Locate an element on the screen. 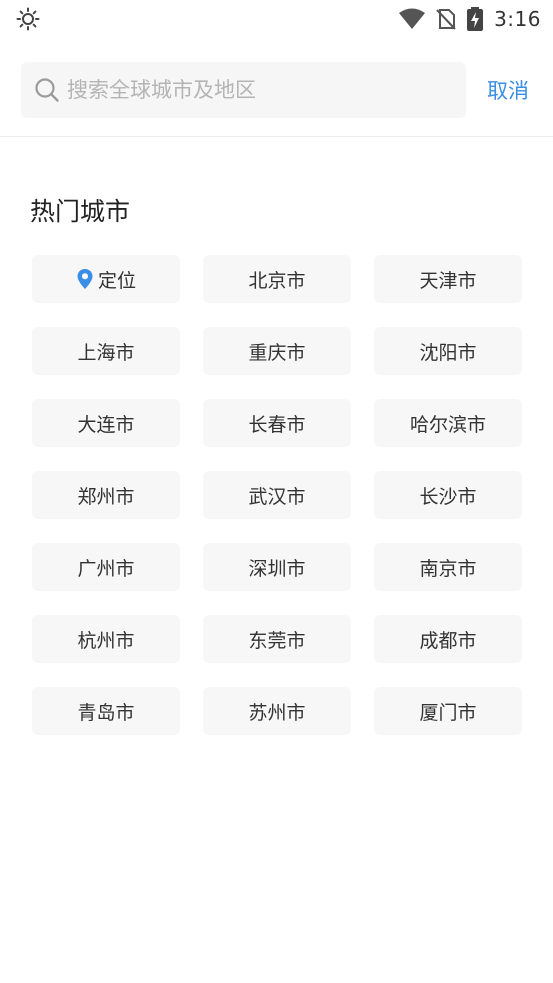 The height and width of the screenshot is (983, 553). city-chip: 大连市 is located at coordinates (106, 423).